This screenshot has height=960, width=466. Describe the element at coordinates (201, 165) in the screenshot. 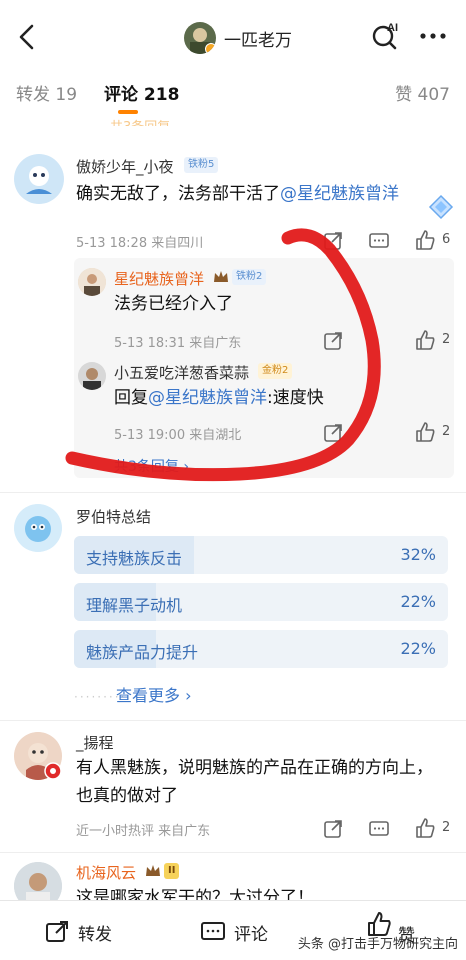

I see `fan-badge: 铁粉5` at that location.